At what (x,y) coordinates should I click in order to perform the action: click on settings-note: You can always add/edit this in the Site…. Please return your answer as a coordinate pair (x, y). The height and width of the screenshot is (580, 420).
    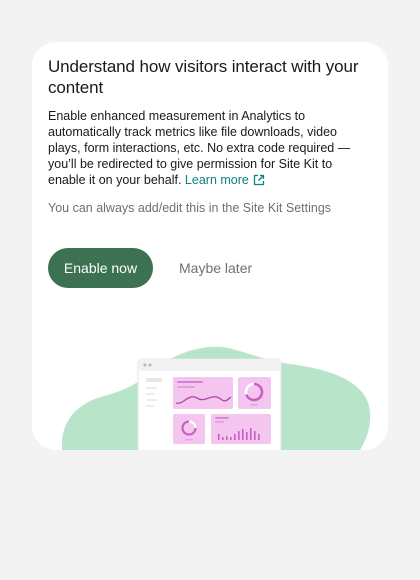
    Looking at the image, I should click on (190, 208).